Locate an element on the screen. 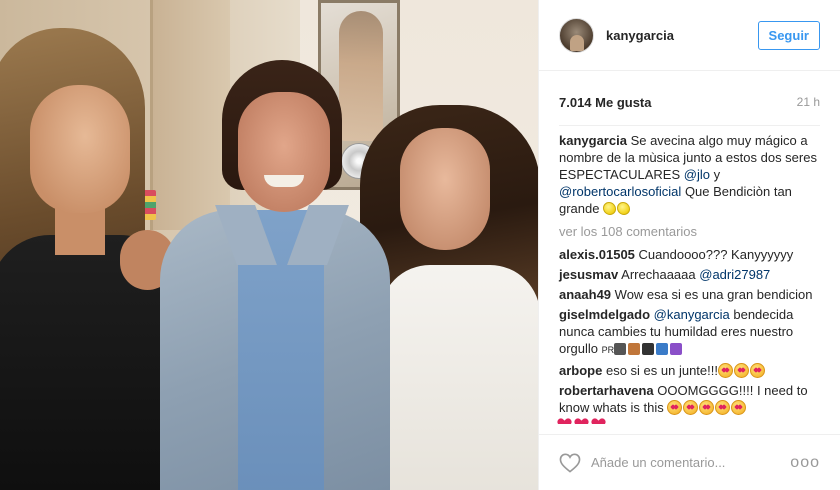 Image resolution: width=840 pixels, height=490 pixels. options-icon: ooo is located at coordinates (805, 463).